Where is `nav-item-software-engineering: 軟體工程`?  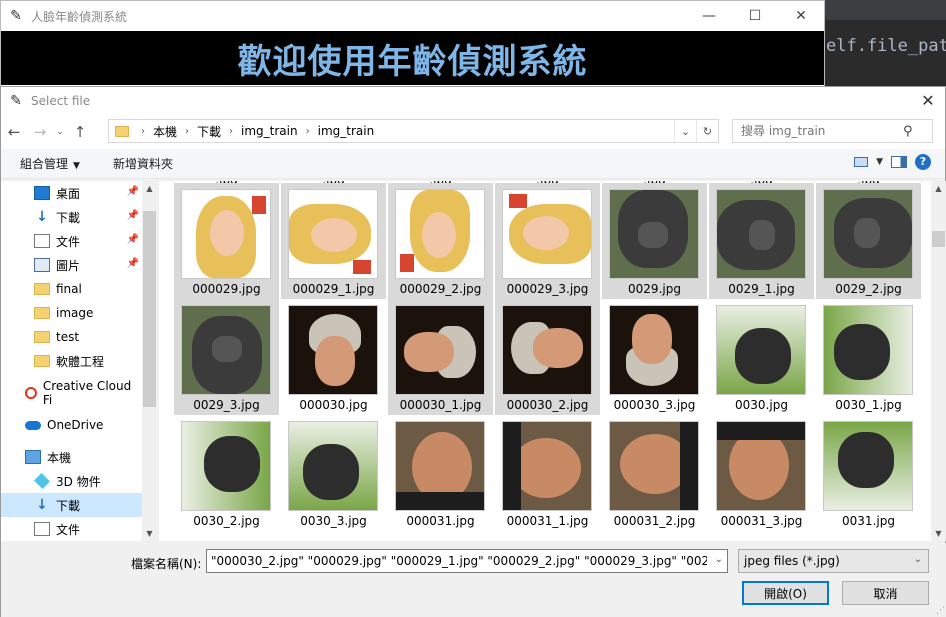 nav-item-software-engineering: 軟體工程 is located at coordinates (71, 361).